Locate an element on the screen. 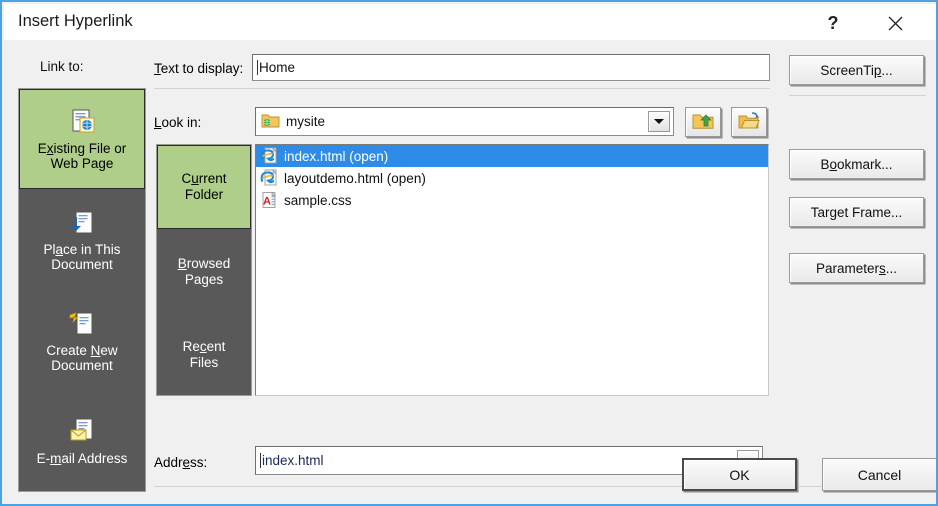  place-tab-recent-files: Recent Files is located at coordinates (204, 354).